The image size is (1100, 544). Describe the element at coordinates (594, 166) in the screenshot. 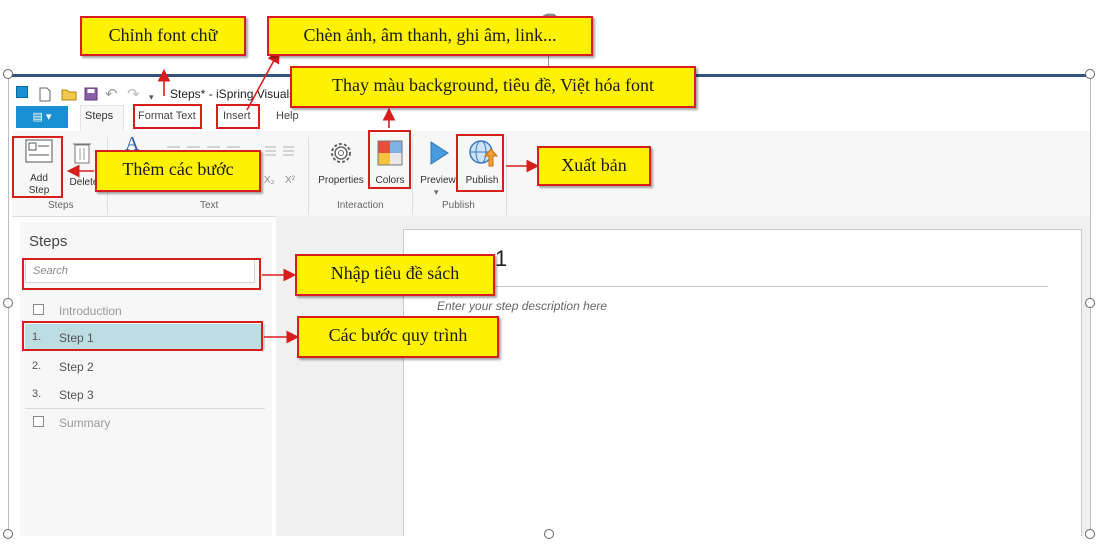

I see `callout-publish: Xuất bản` at that location.